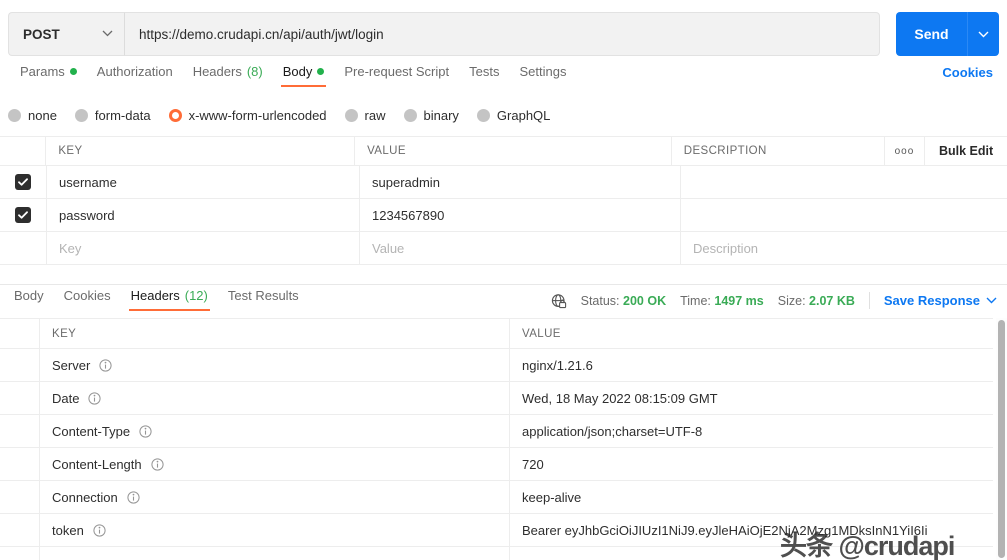 The width and height of the screenshot is (1007, 560). What do you see at coordinates (112, 115) in the screenshot?
I see `body-type-form-data: form-data` at bounding box center [112, 115].